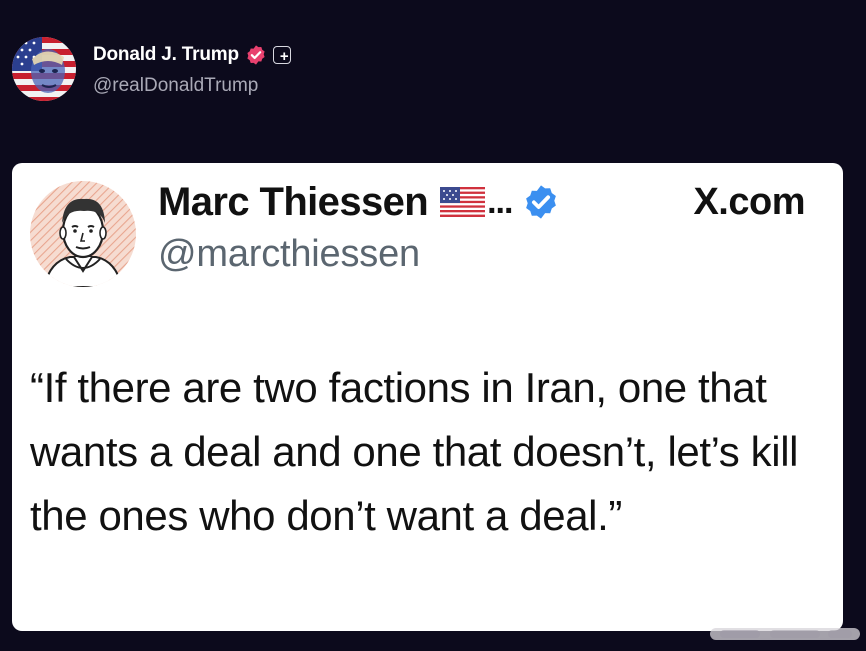 The width and height of the screenshot is (866, 651). I want to click on flag-portrait-avatar-icon, so click(44, 69).